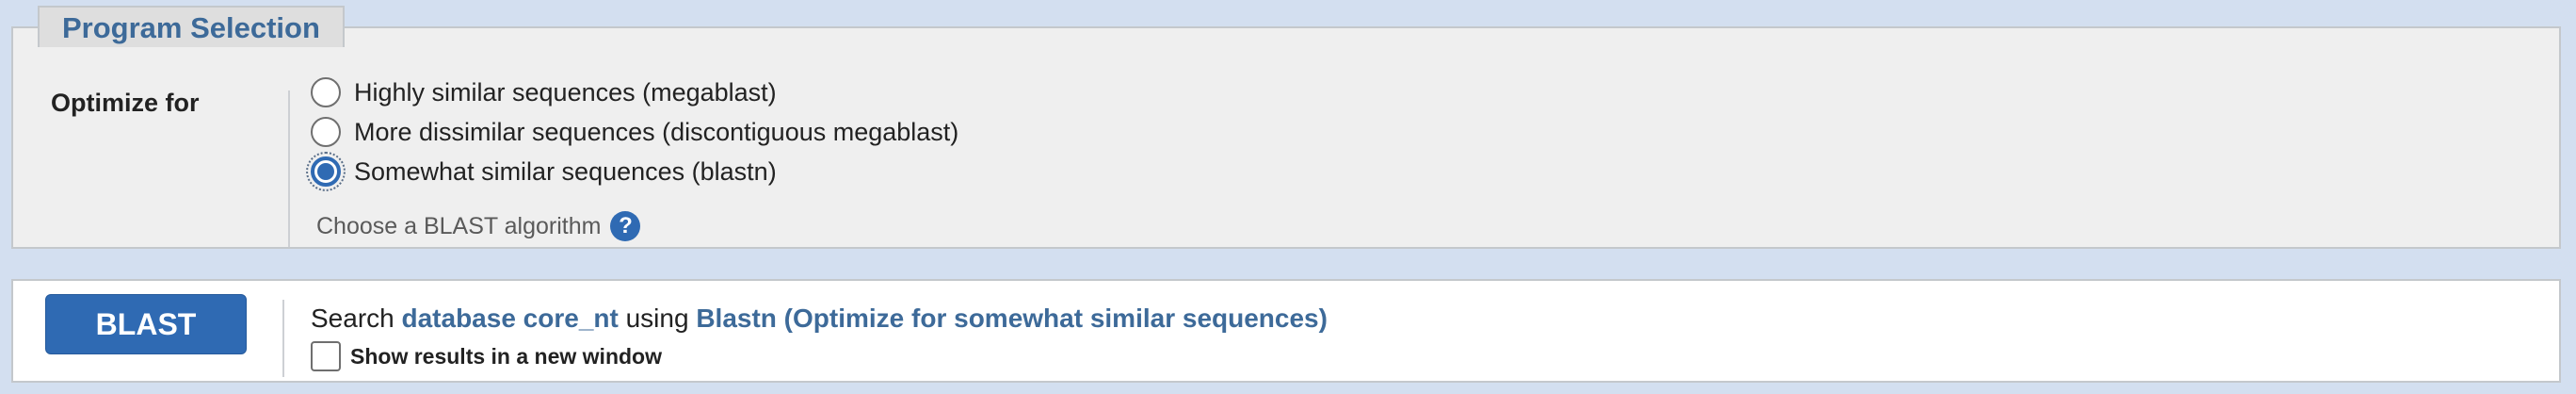  I want to click on question-icon: ?, so click(625, 226).